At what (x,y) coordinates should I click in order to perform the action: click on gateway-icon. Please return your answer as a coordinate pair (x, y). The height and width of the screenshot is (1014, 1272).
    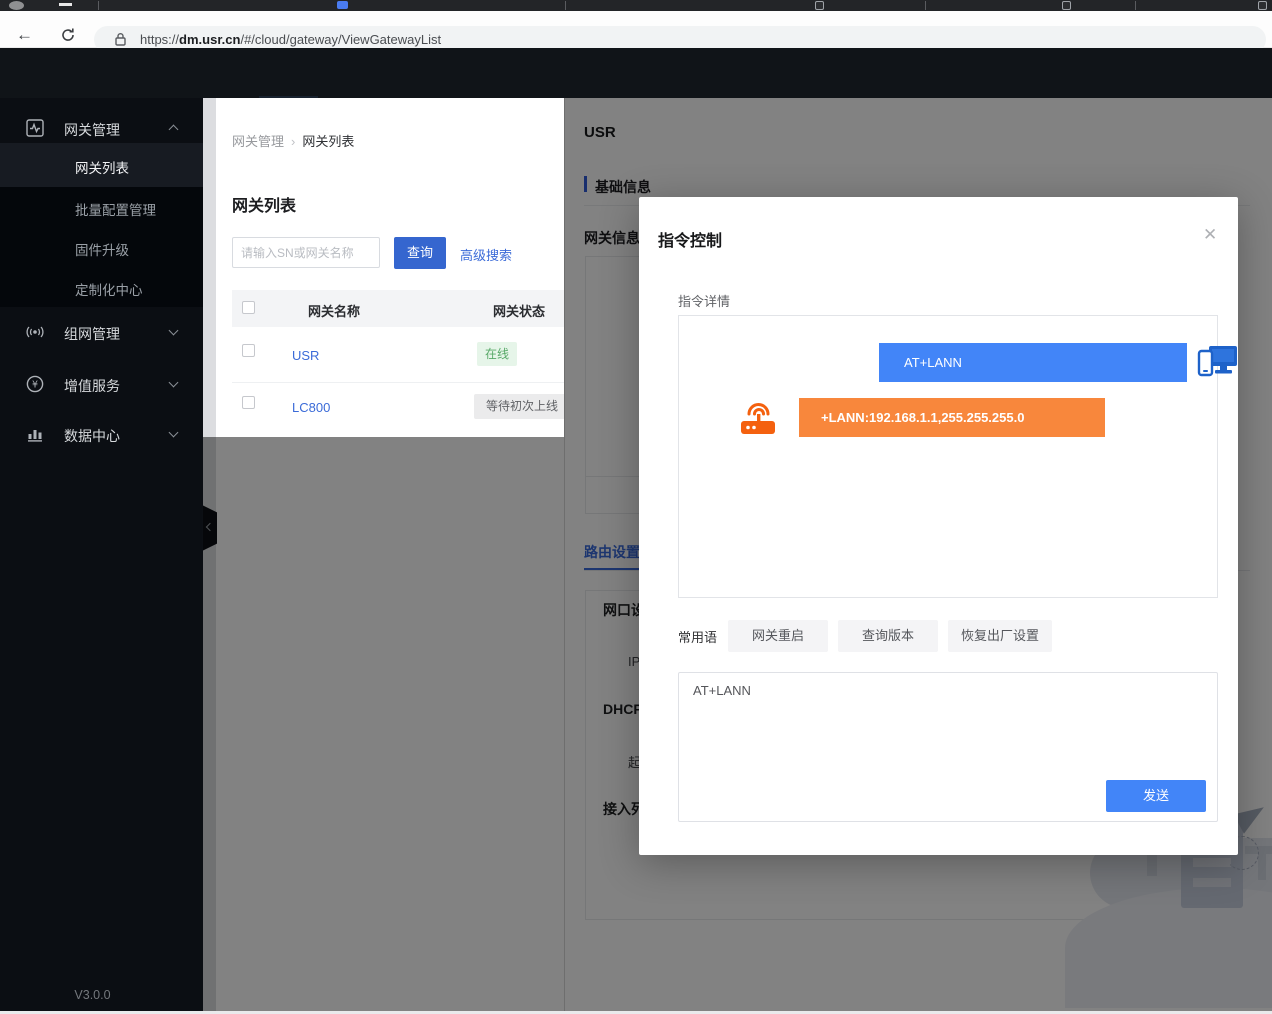
    Looking at the image, I should click on (35, 128).